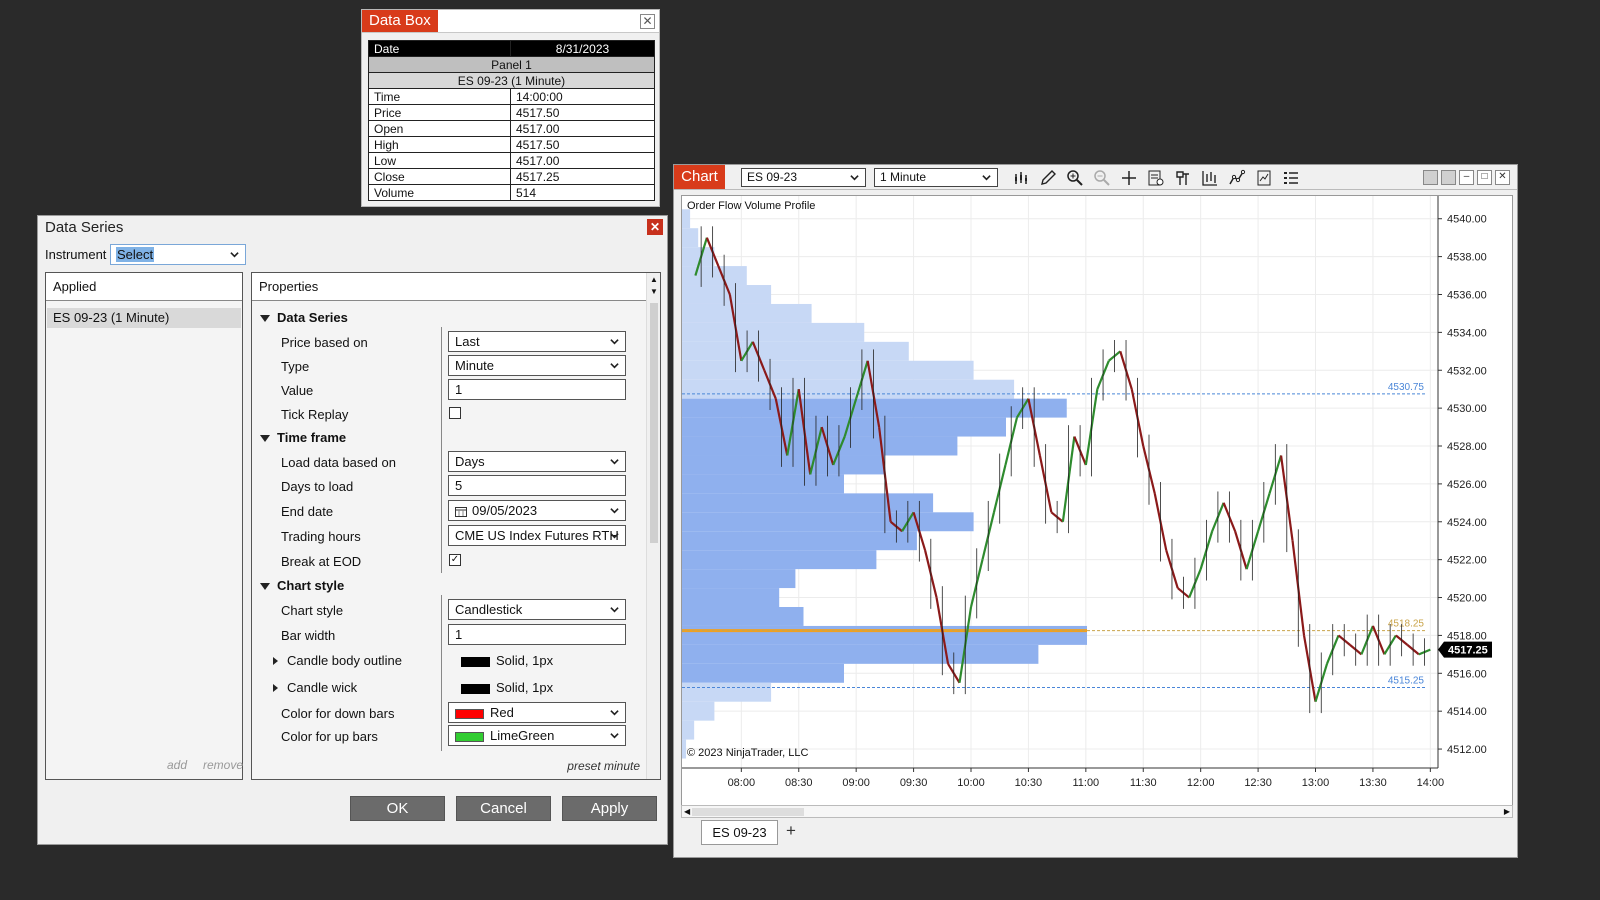  What do you see at coordinates (1430, 177) in the screenshot?
I see `window-link-icon` at bounding box center [1430, 177].